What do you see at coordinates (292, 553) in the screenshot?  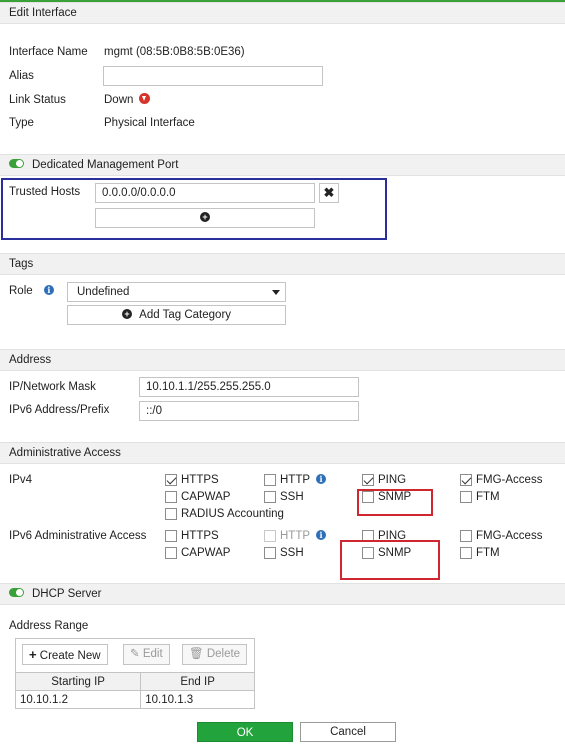 I see `ipv6-ssh-label: SSH` at bounding box center [292, 553].